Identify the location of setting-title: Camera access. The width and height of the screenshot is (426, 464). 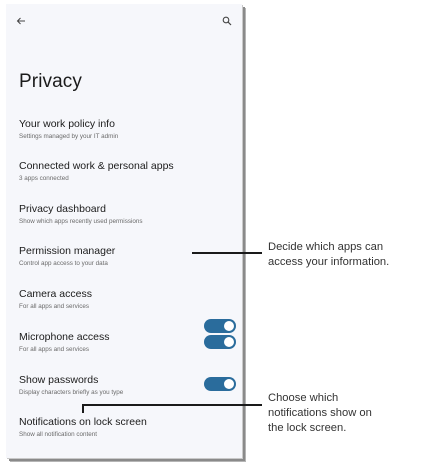
(55, 294).